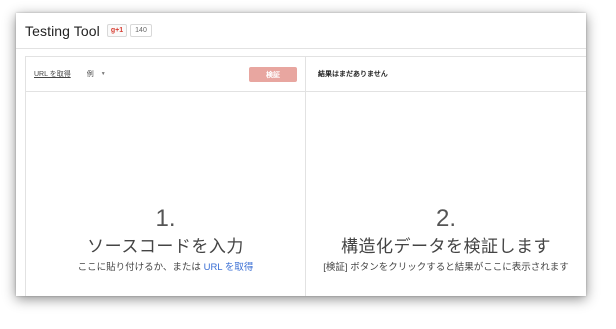 This screenshot has width=616, height=329. What do you see at coordinates (273, 74) in the screenshot?
I see `validate-button: 検証` at bounding box center [273, 74].